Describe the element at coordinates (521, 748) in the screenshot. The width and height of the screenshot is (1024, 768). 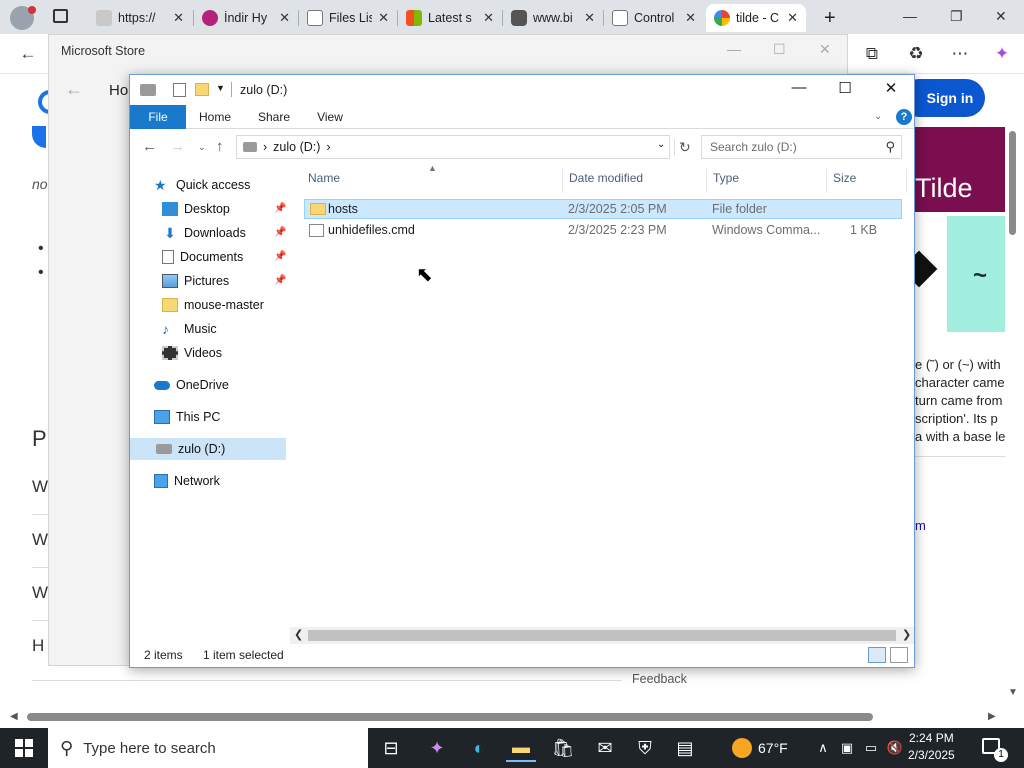
I see `file-explorer-icon: ▬` at that location.